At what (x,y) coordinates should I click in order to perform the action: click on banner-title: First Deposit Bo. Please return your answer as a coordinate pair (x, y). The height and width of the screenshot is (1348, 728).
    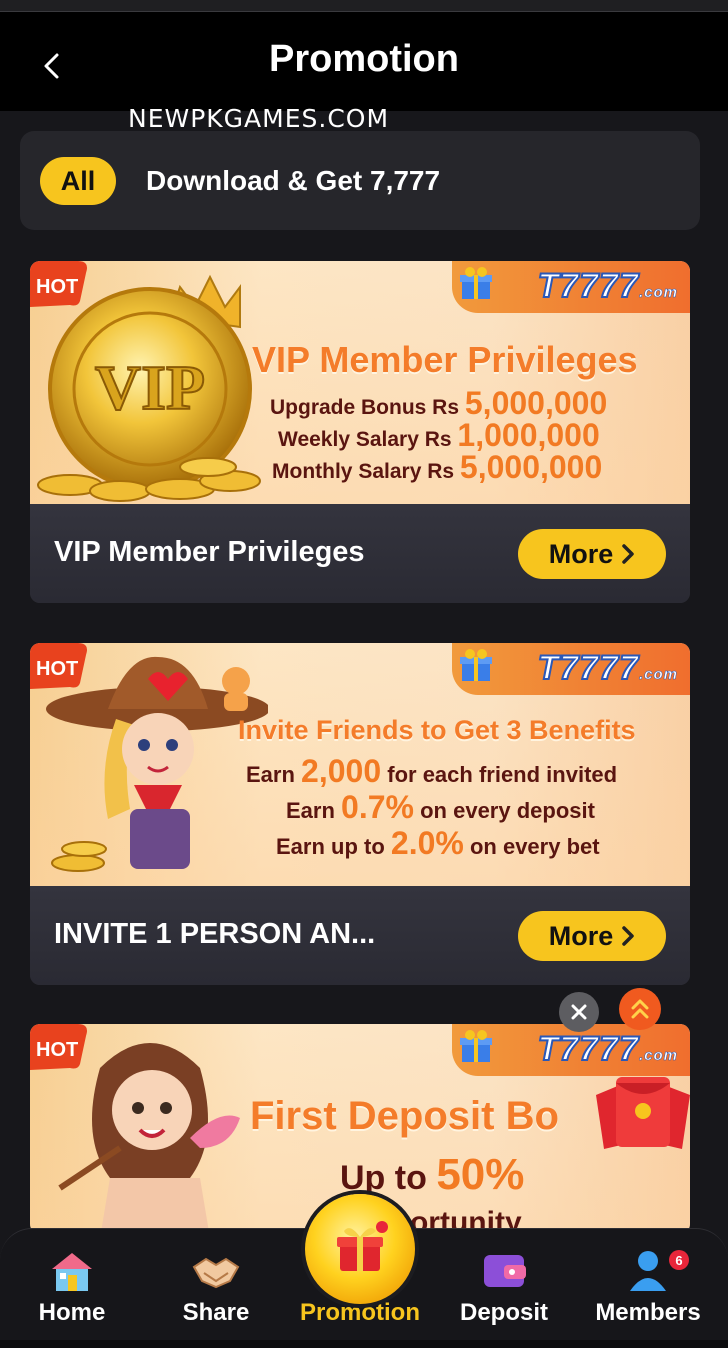
    Looking at the image, I should click on (404, 1116).